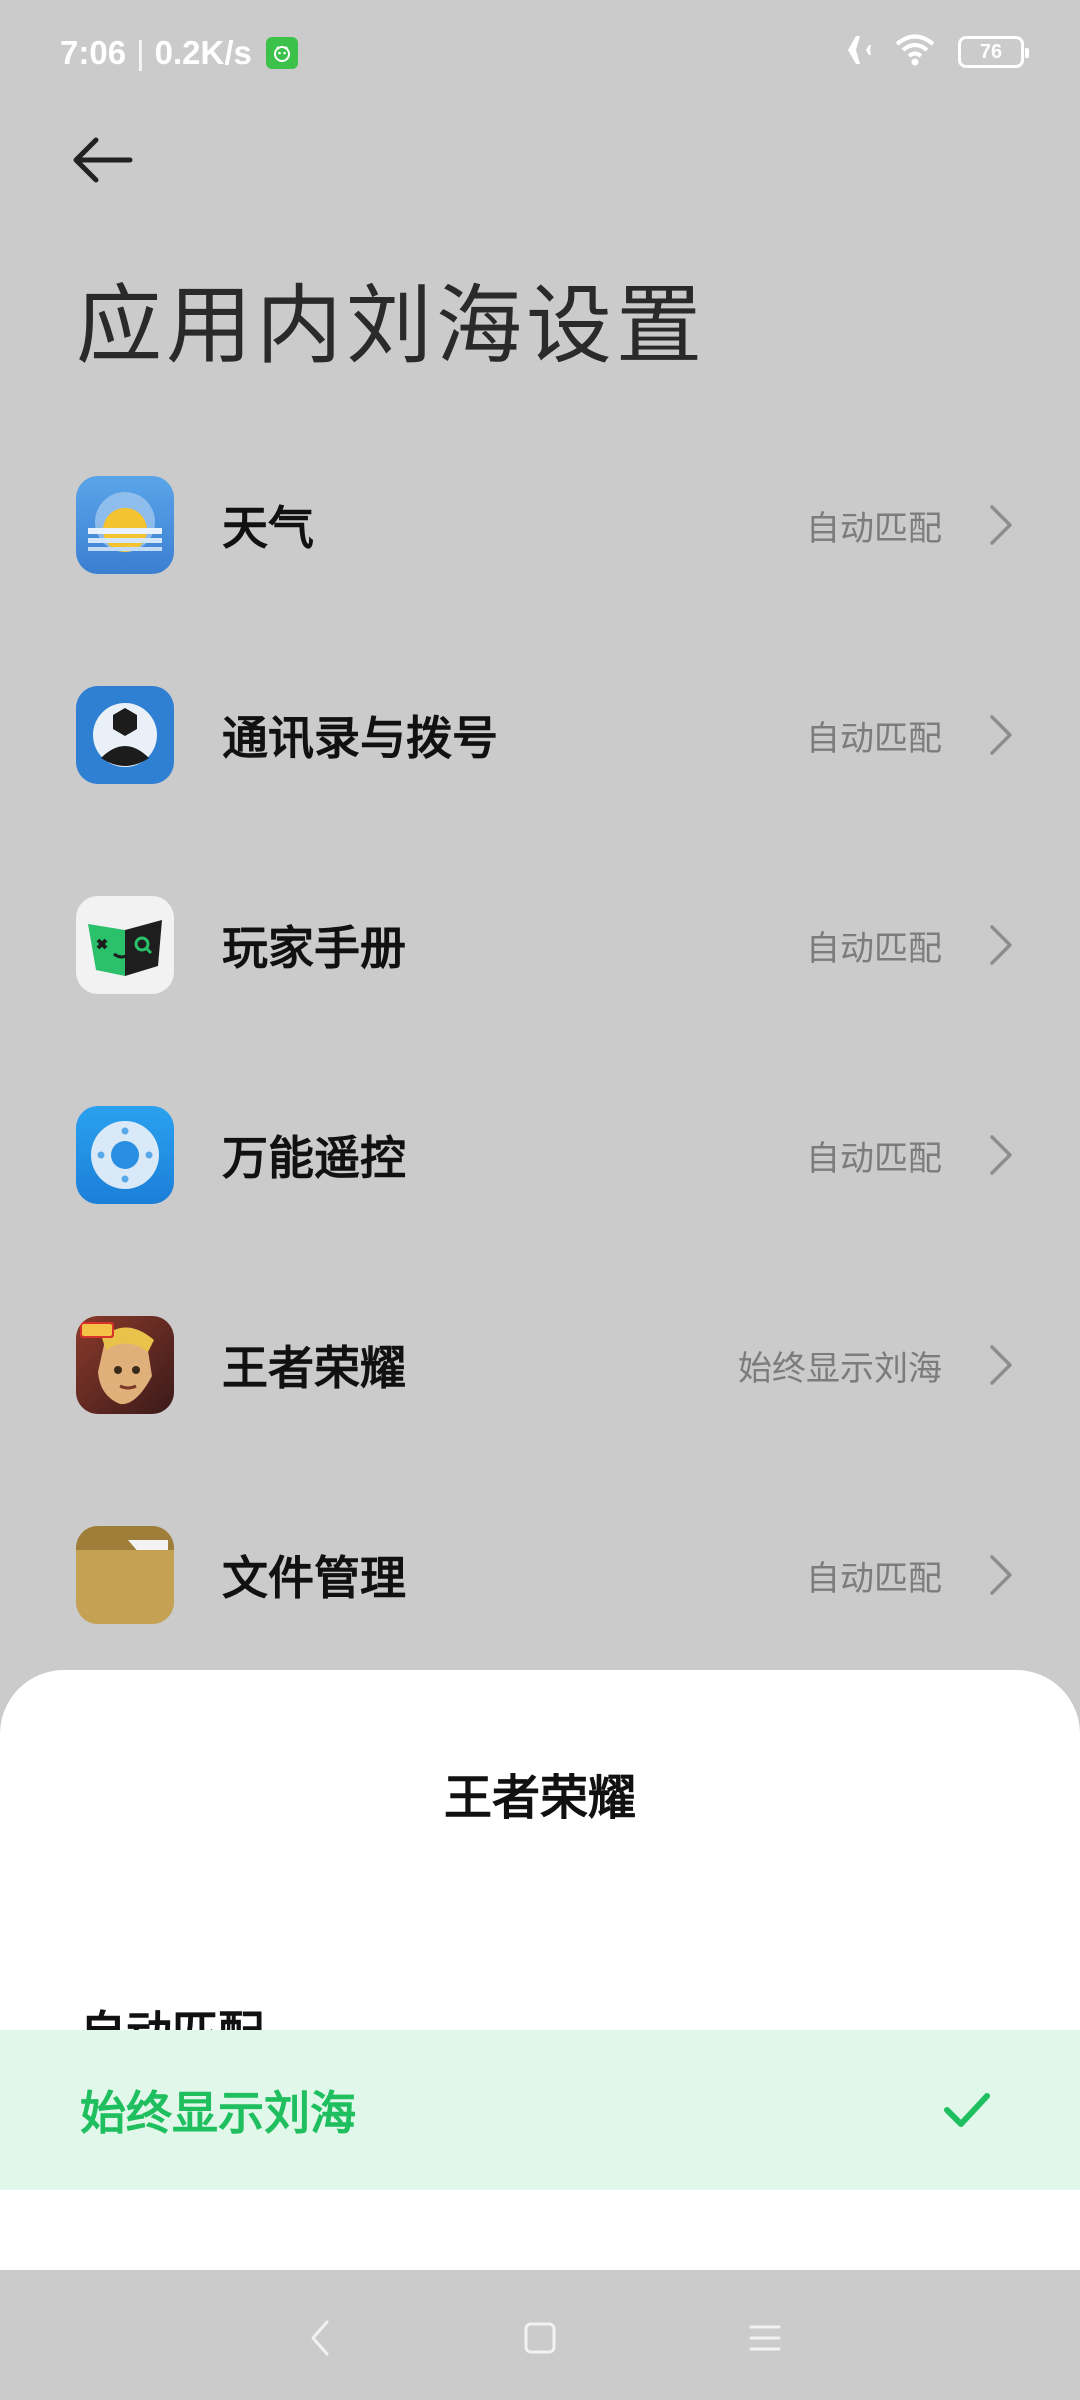  I want to click on arrow-left-icon, so click(103, 160).